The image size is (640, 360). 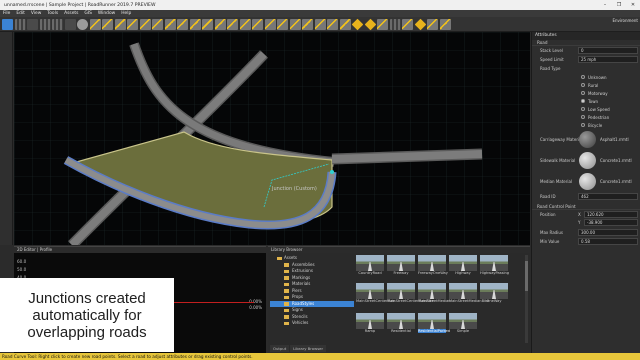 I want to click on road-style-thumb: MainStreetCenterTurn, so click(x=375, y=295).